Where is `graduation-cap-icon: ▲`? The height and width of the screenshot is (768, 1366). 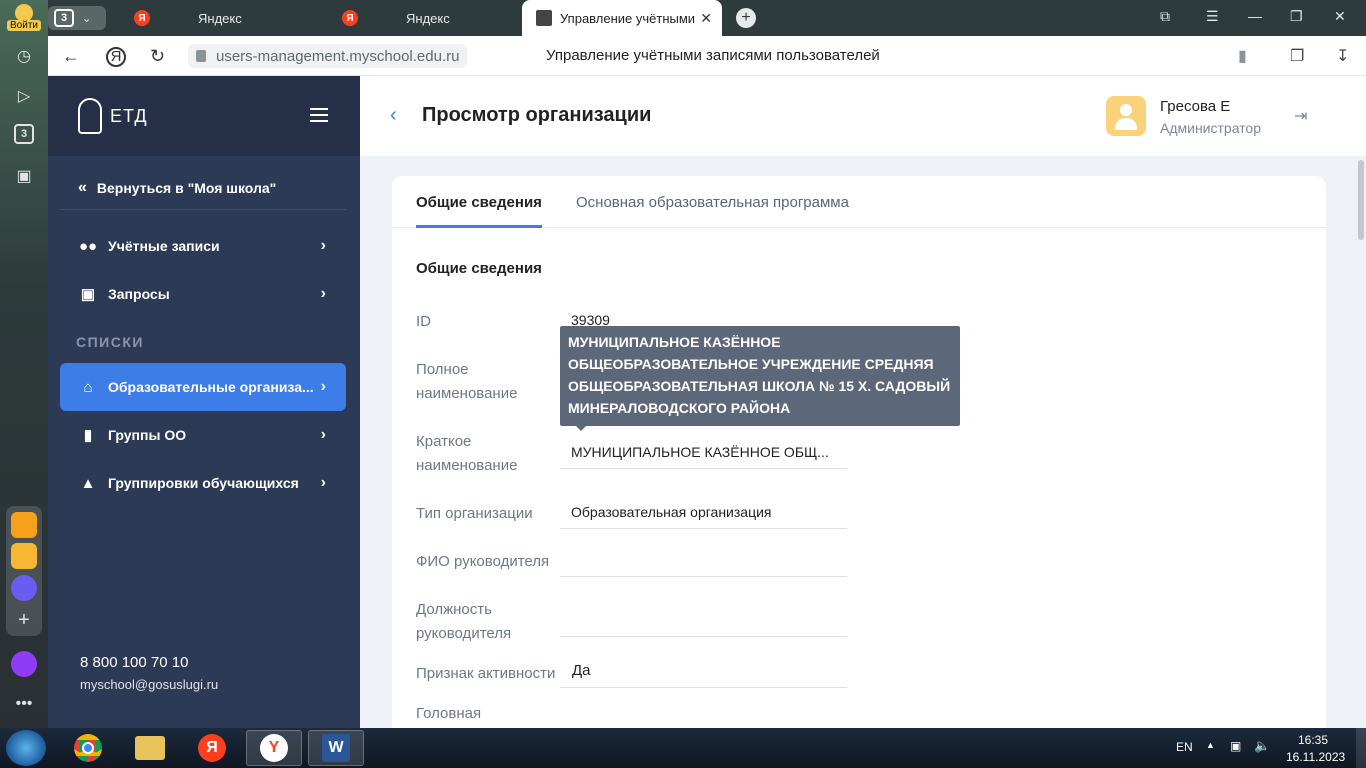 graduation-cap-icon: ▲ is located at coordinates (88, 483).